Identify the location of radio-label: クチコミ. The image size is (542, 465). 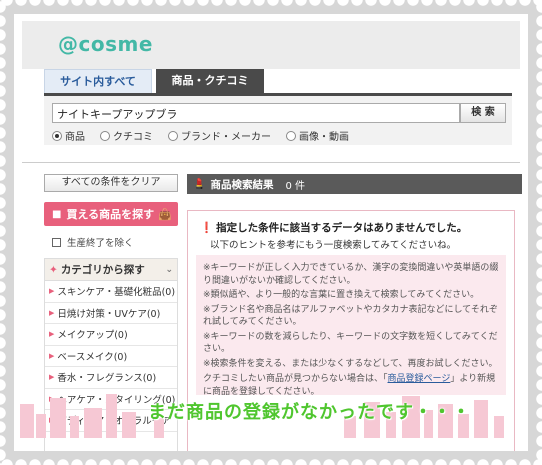
(133, 137).